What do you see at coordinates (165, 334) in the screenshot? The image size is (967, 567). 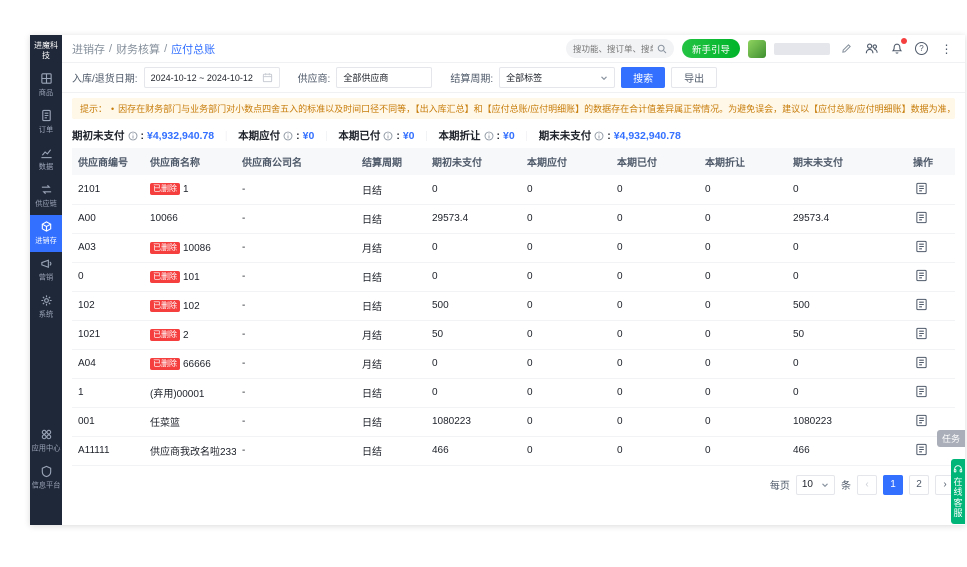 I see `deleted-badge: 已删除` at bounding box center [165, 334].